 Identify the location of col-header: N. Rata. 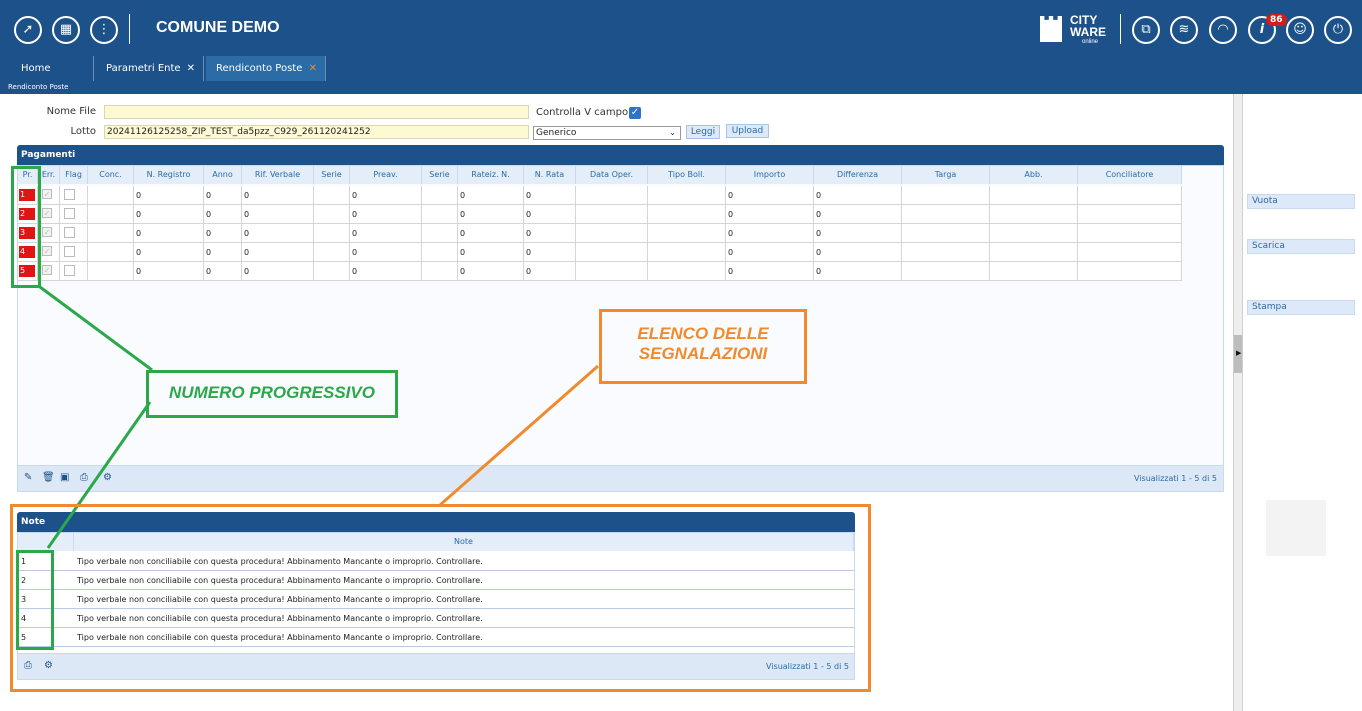
(550, 175).